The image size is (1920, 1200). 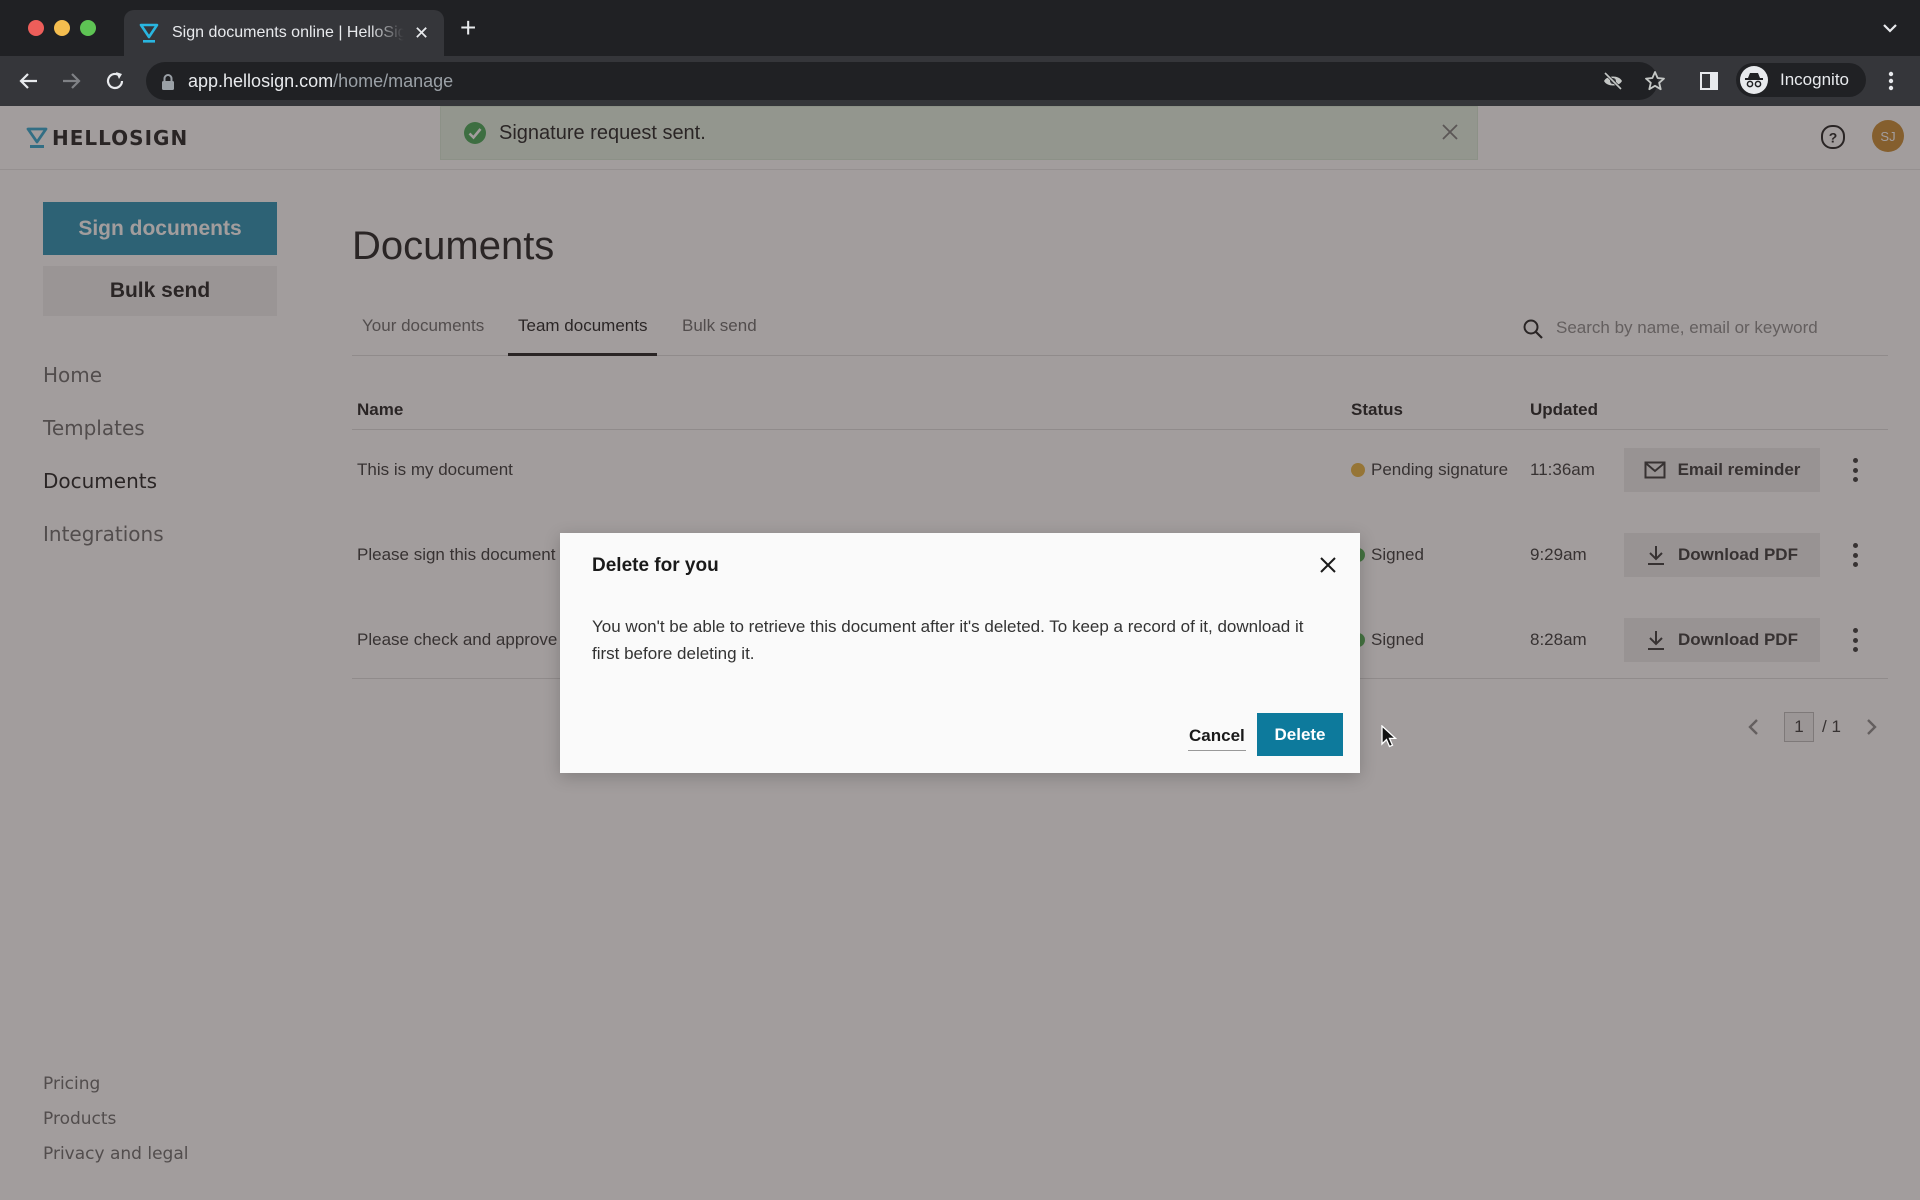 What do you see at coordinates (1613, 81) in the screenshot?
I see `eye-slash-icon` at bounding box center [1613, 81].